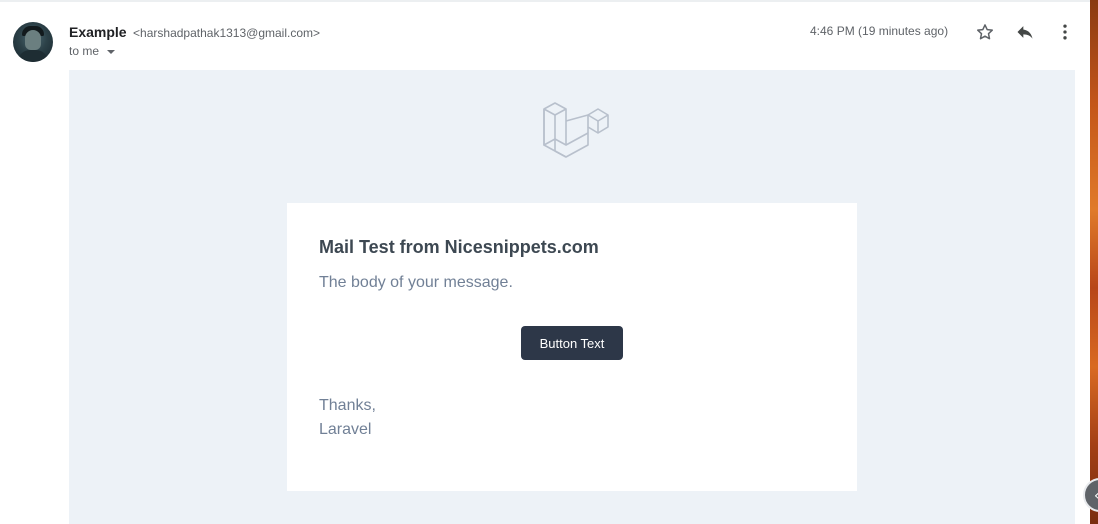  Describe the element at coordinates (84, 51) in the screenshot. I see `recipient-label: to me` at that location.